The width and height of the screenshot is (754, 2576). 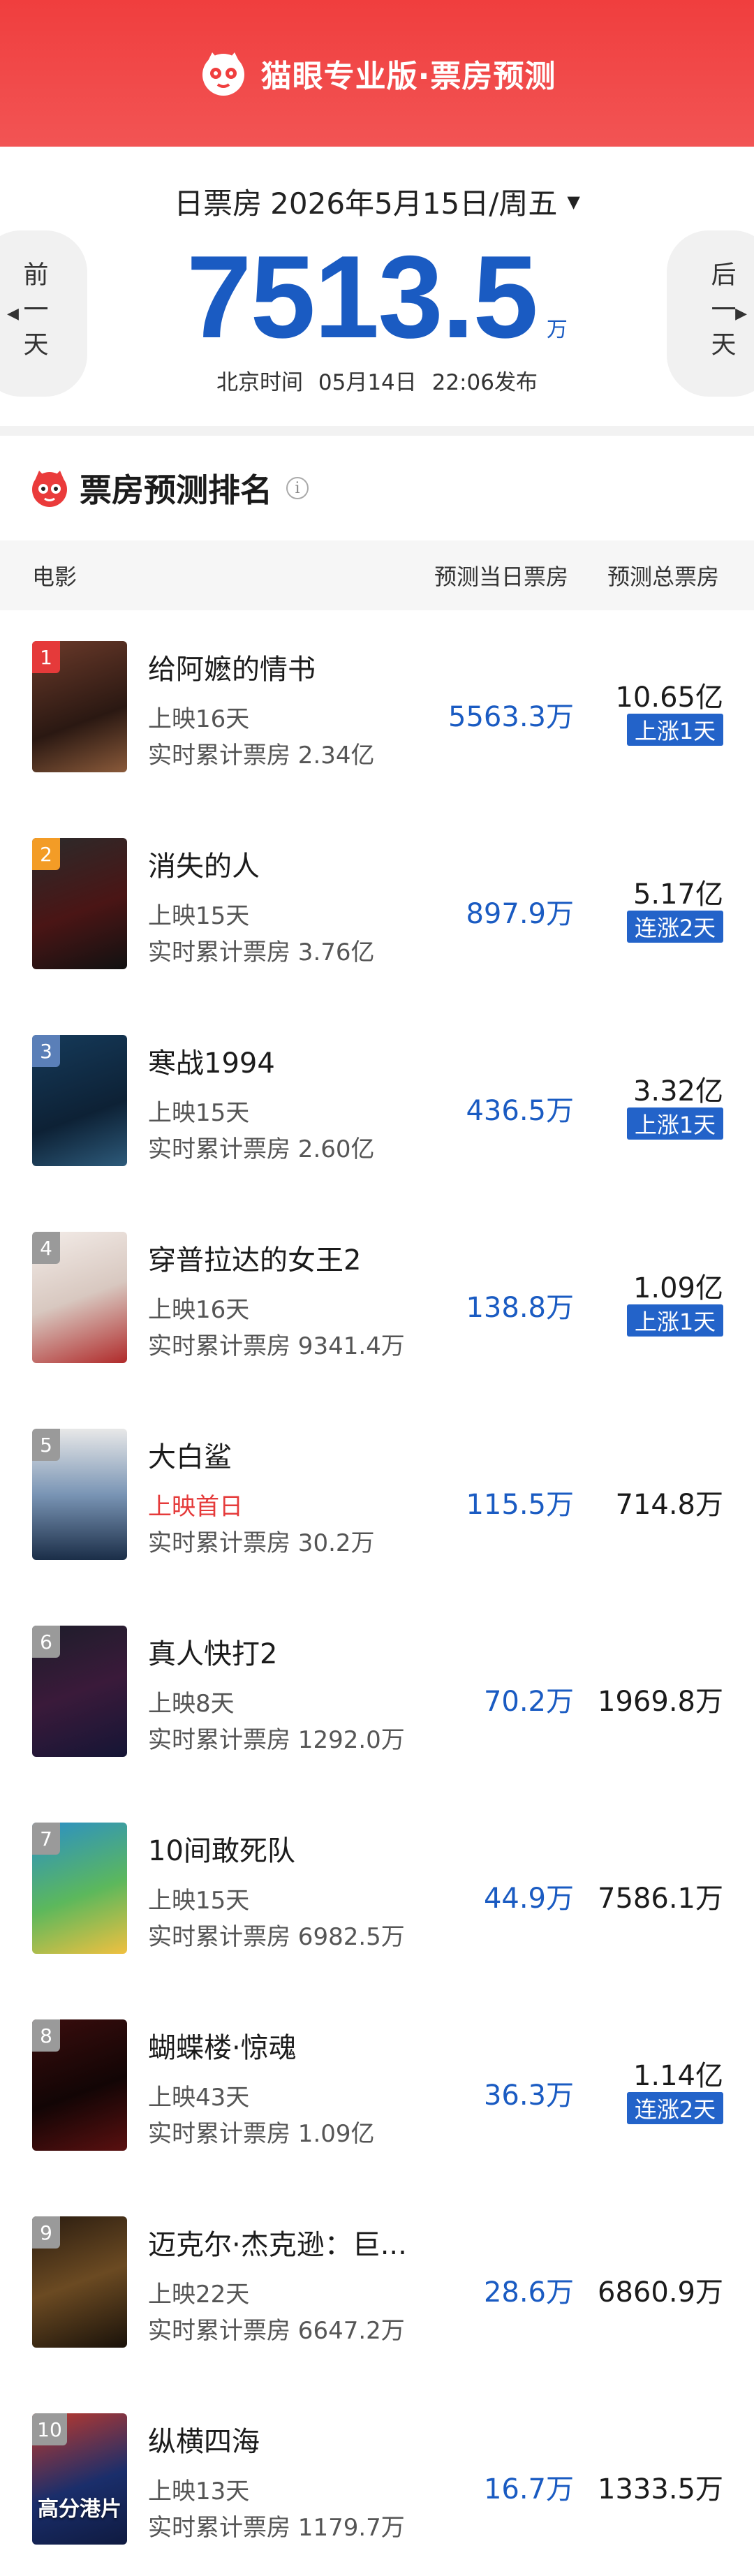 What do you see at coordinates (520, 914) in the screenshot?
I see `predicted-day-box-office: 897.9万` at bounding box center [520, 914].